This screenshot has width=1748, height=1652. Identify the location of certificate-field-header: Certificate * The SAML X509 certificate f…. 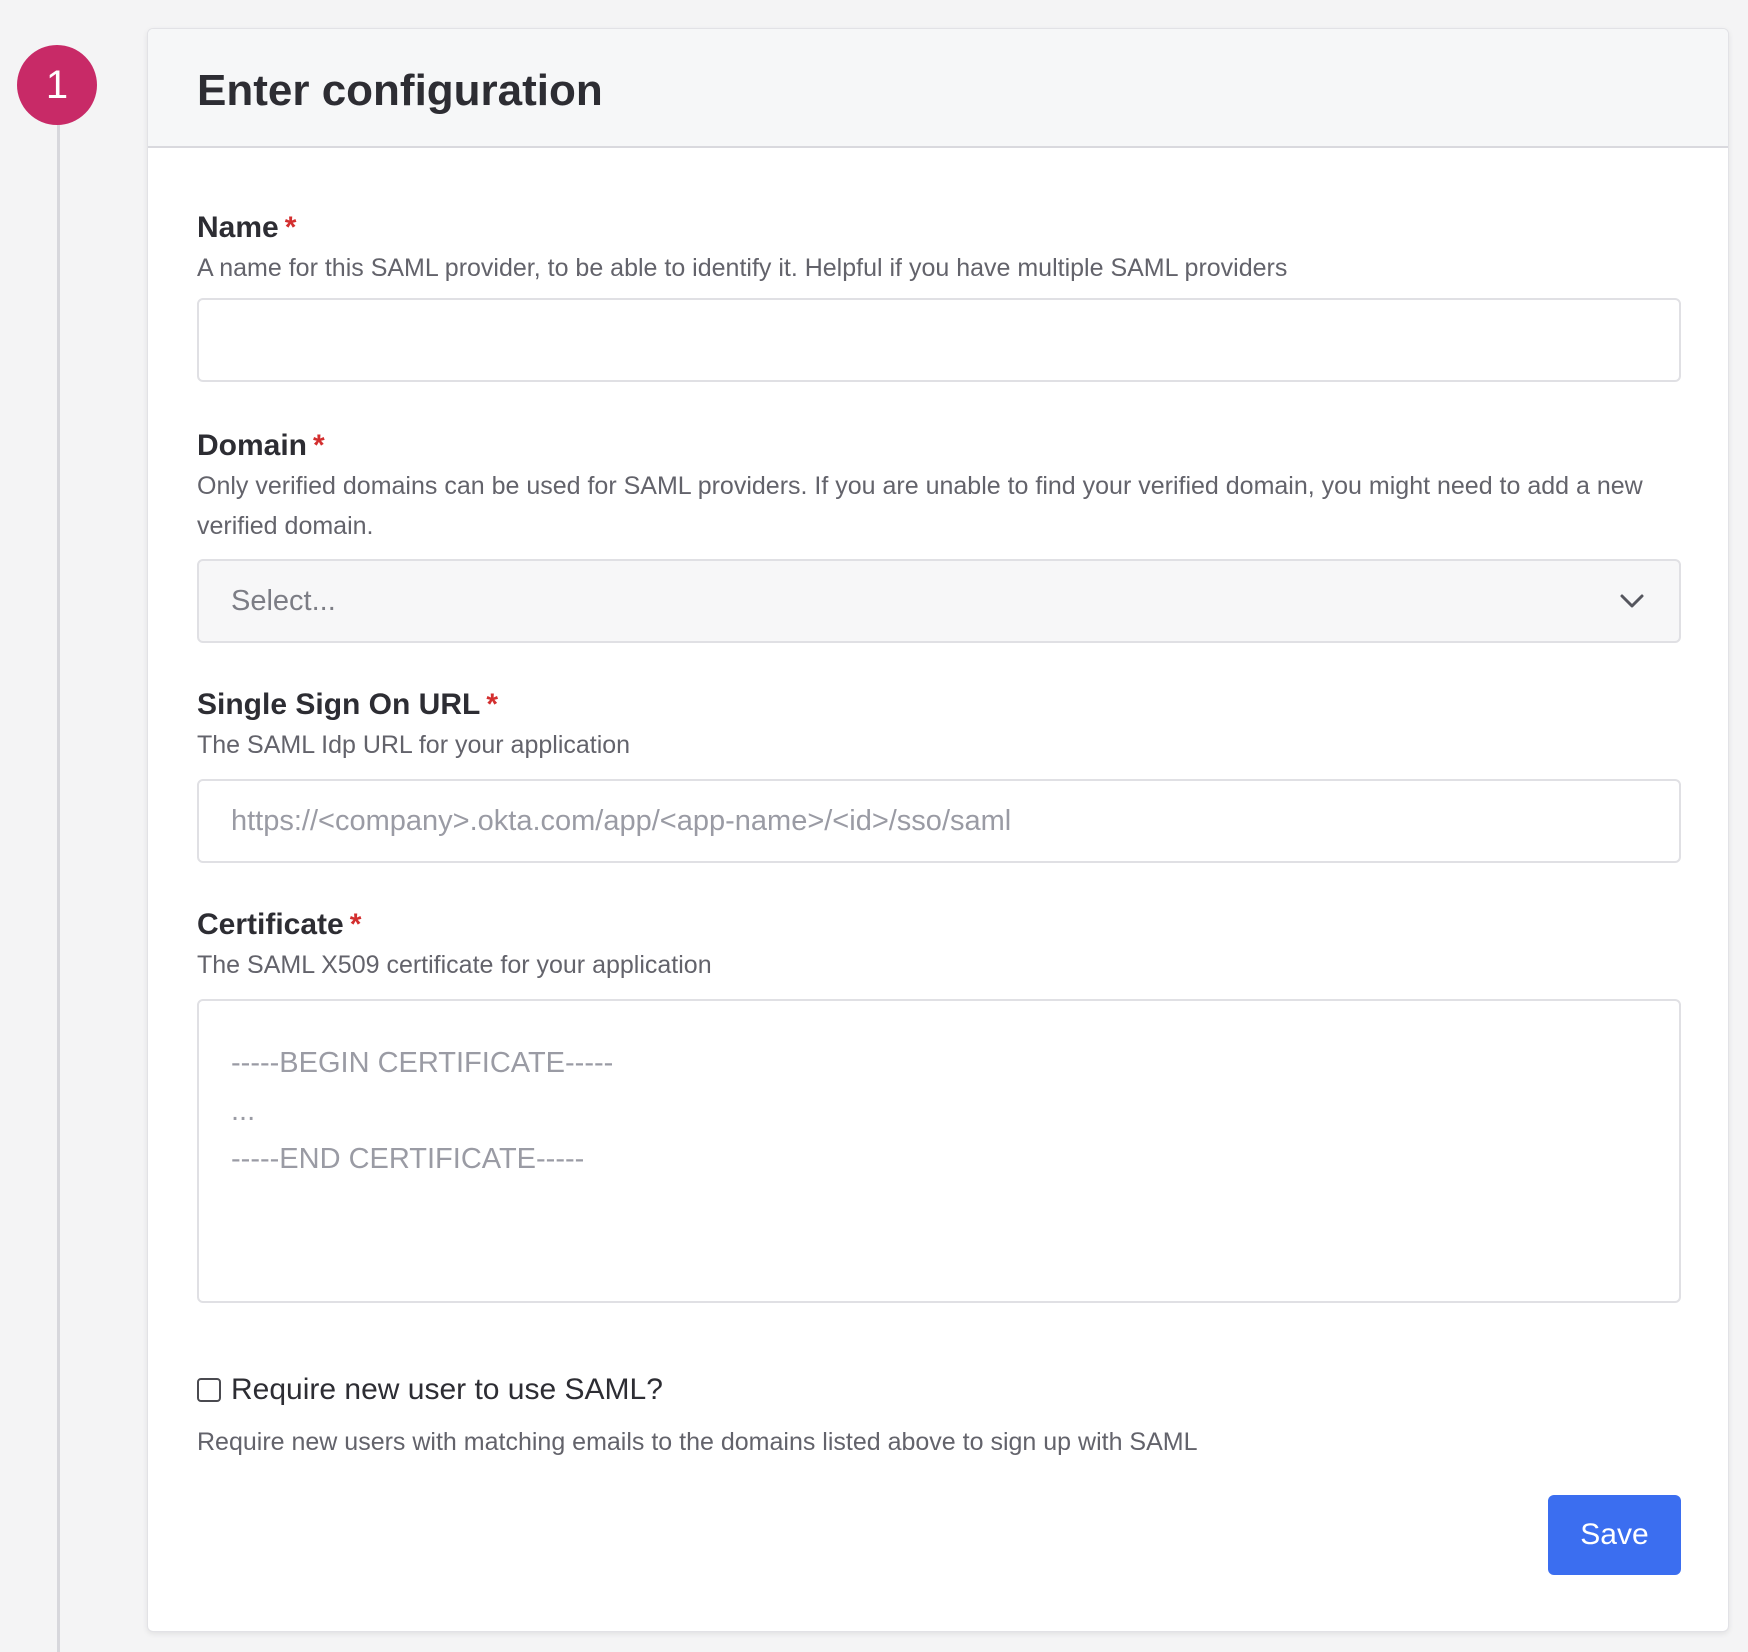
(939, 945).